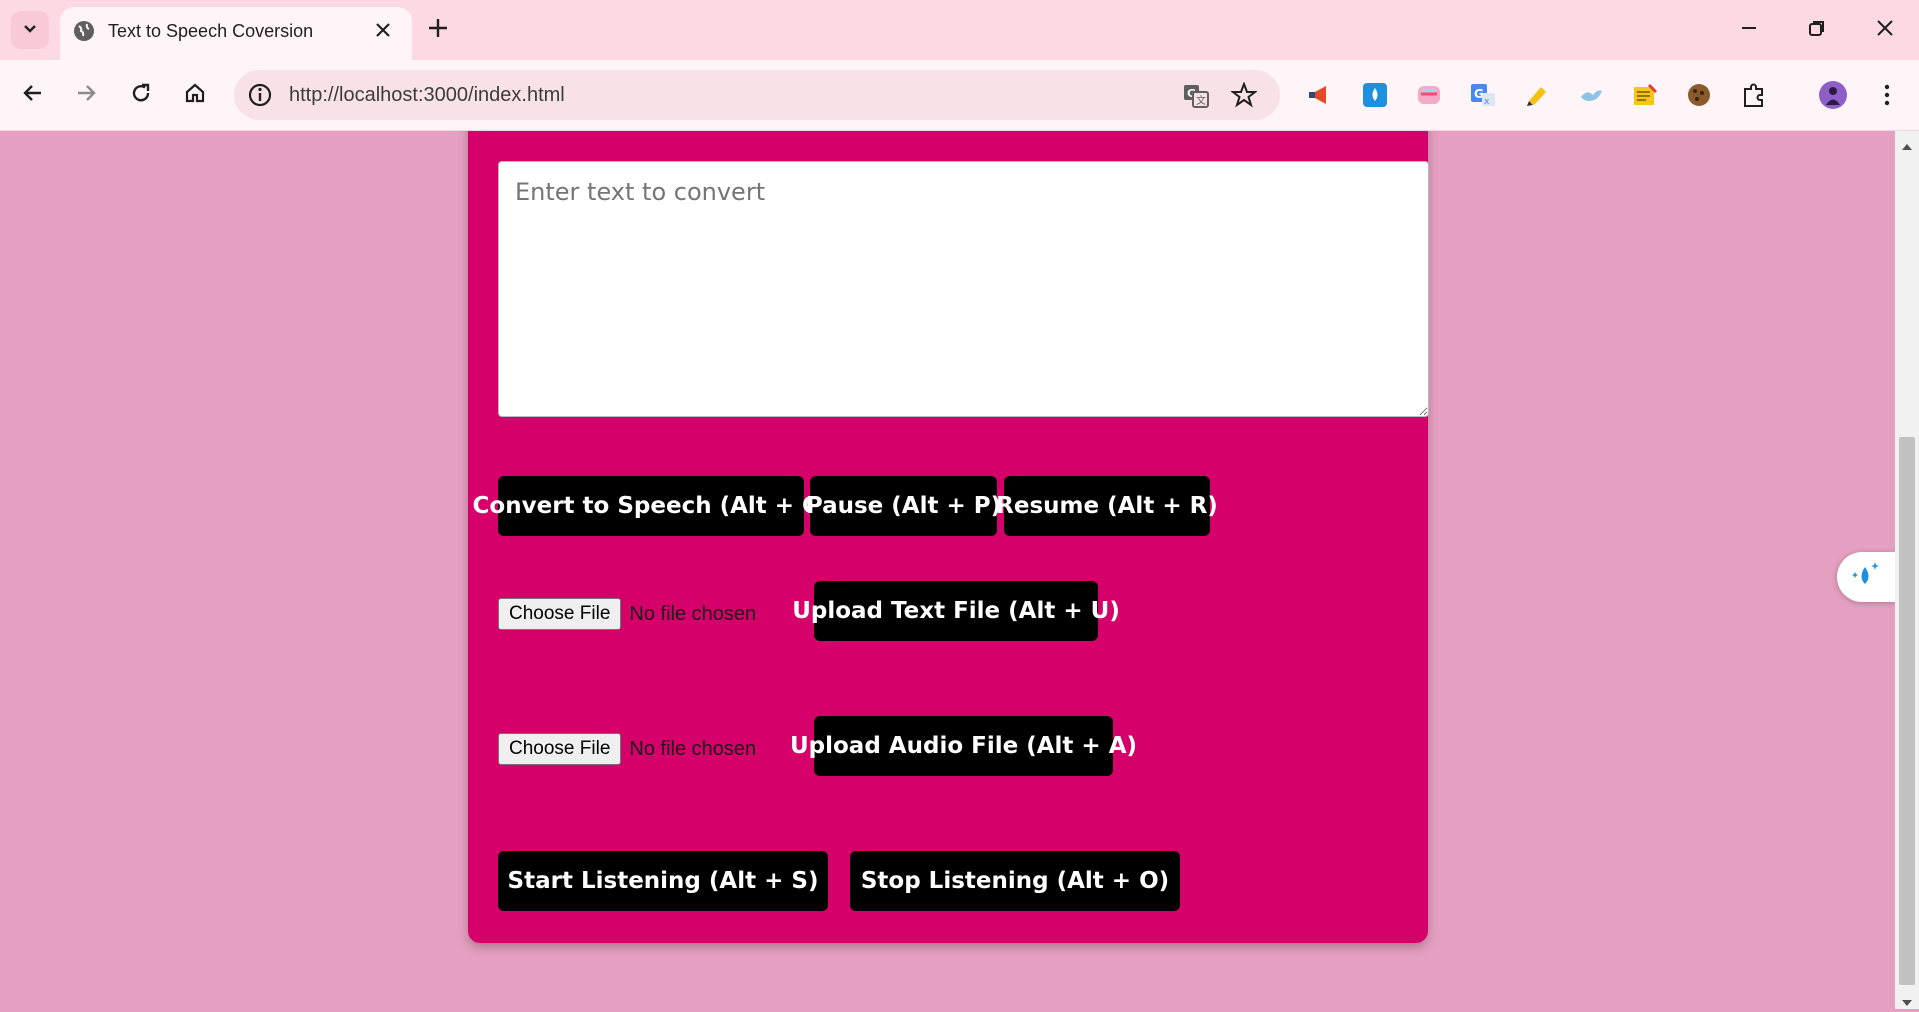 The width and height of the screenshot is (1919, 1012). I want to click on chevron-down-icon, so click(30, 30).